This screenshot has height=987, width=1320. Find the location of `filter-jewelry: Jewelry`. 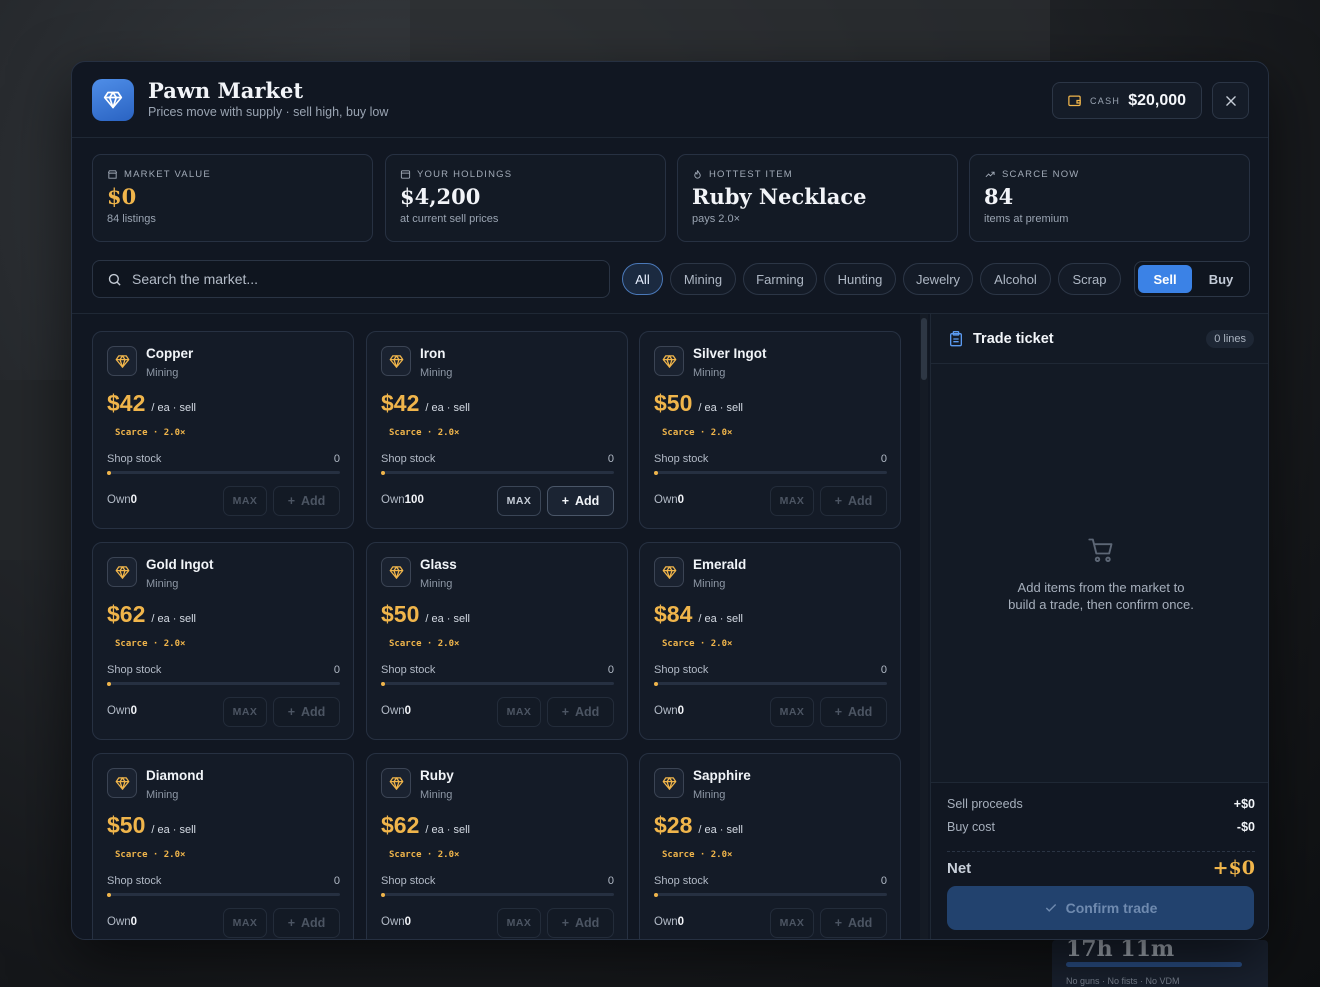

filter-jewelry: Jewelry is located at coordinates (938, 279).